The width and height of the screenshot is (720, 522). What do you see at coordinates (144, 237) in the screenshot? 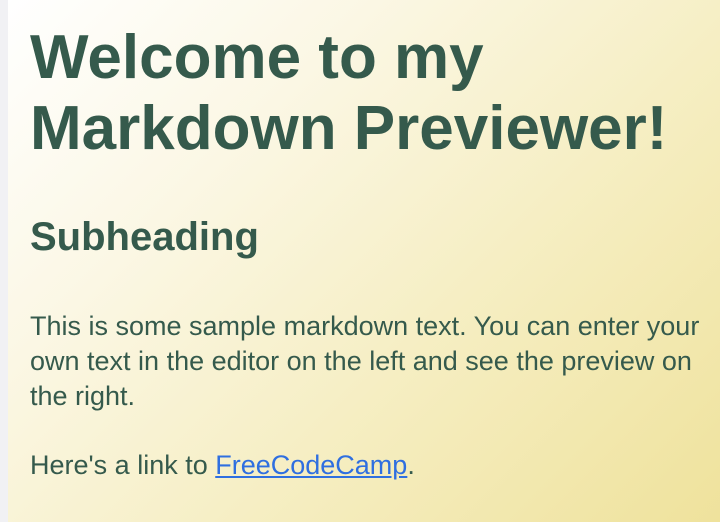
I see `preview-subheading: Subheading` at bounding box center [144, 237].